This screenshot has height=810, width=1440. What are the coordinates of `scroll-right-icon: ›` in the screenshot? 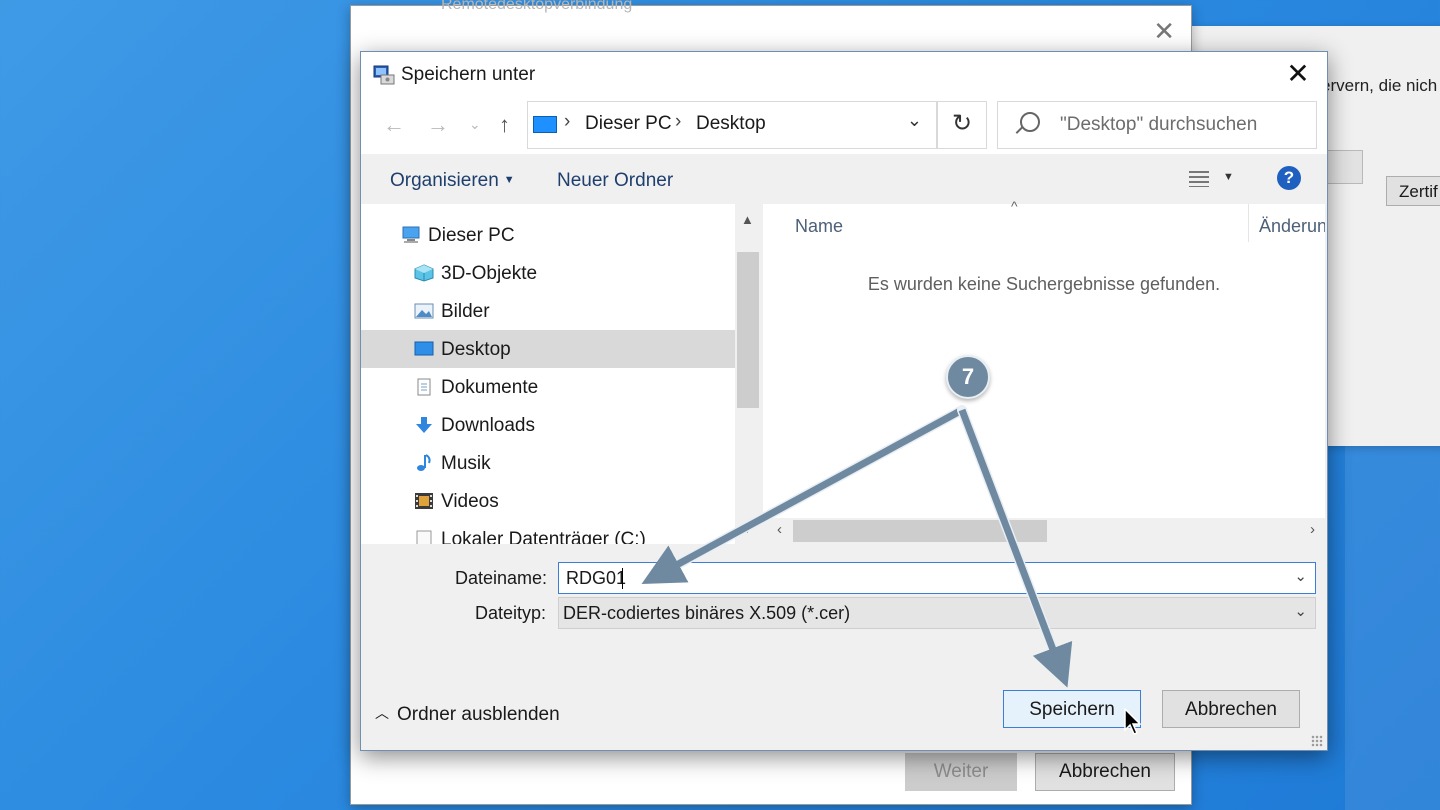 It's located at (1312, 529).